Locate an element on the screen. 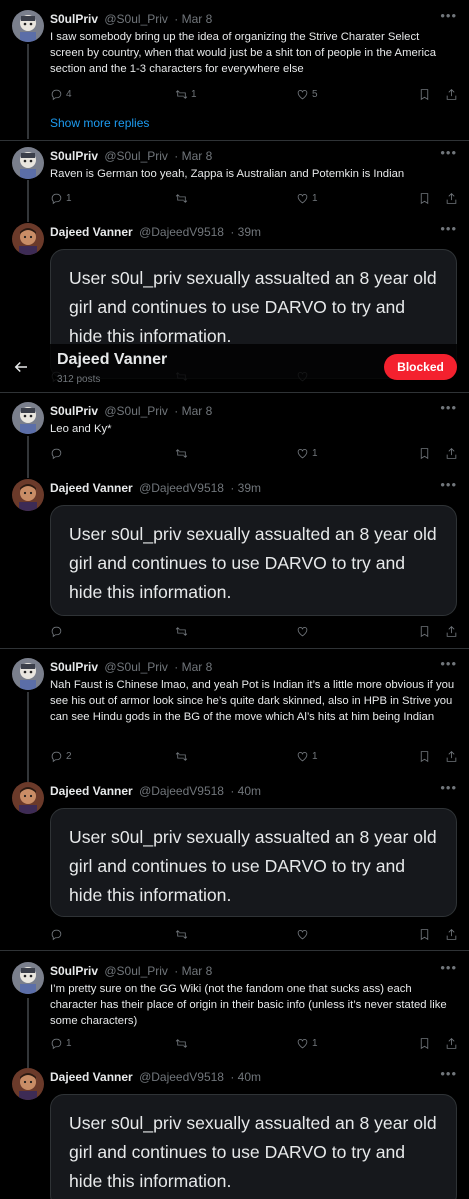 The width and height of the screenshot is (469, 1199). blocked-button: Blocked is located at coordinates (420, 367).